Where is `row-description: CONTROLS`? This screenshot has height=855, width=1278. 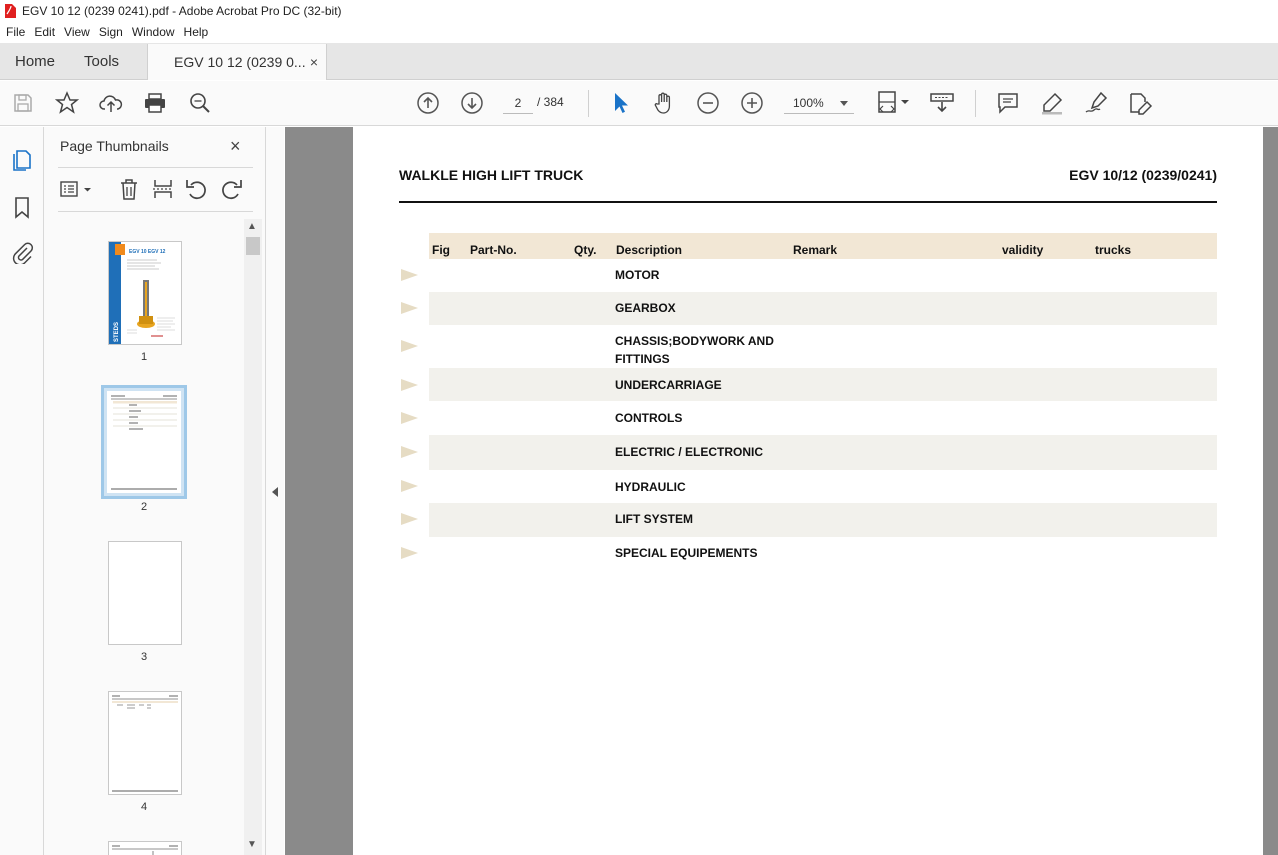
row-description: CONTROLS is located at coordinates (649, 418).